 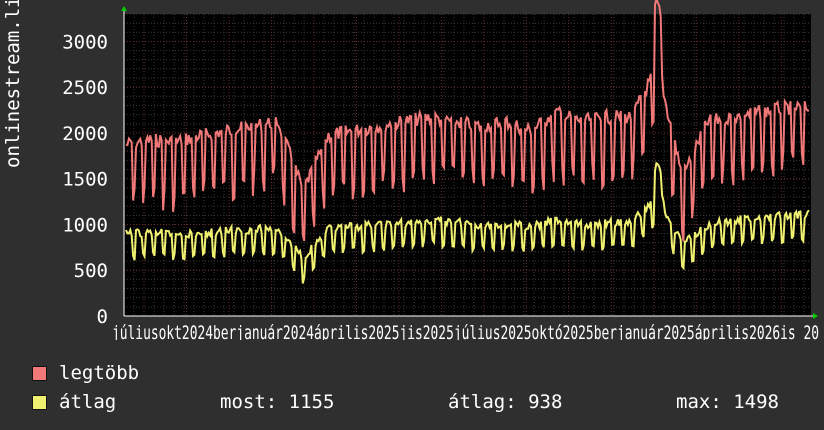 What do you see at coordinates (85, 134) in the screenshot?
I see `y-tick-label: 2000` at bounding box center [85, 134].